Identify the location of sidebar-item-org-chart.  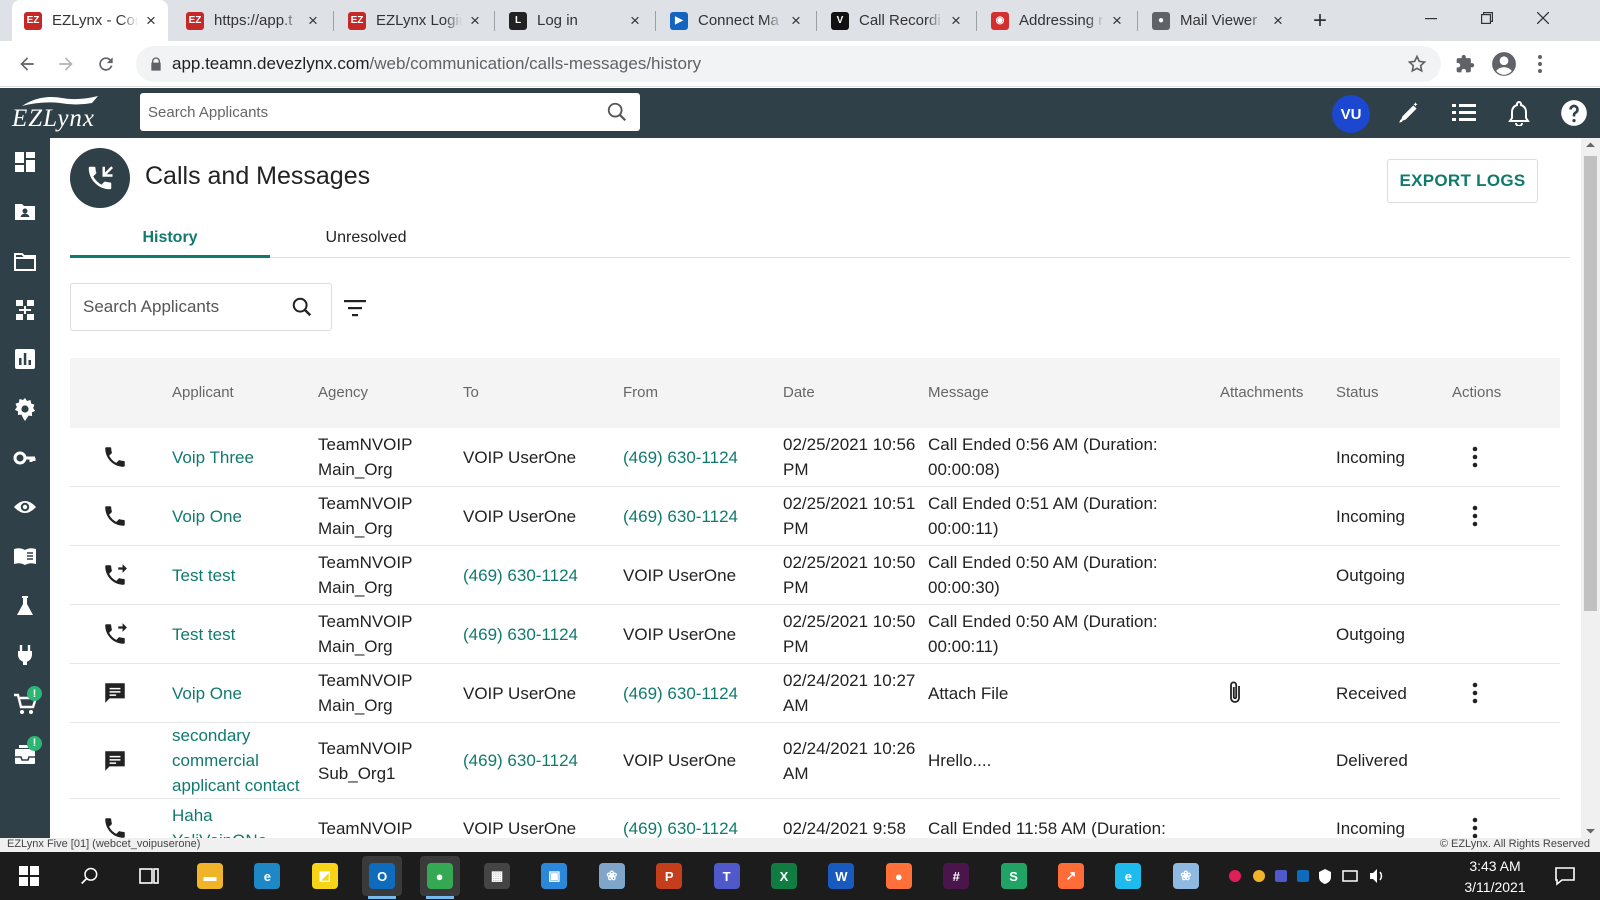
(25, 310).